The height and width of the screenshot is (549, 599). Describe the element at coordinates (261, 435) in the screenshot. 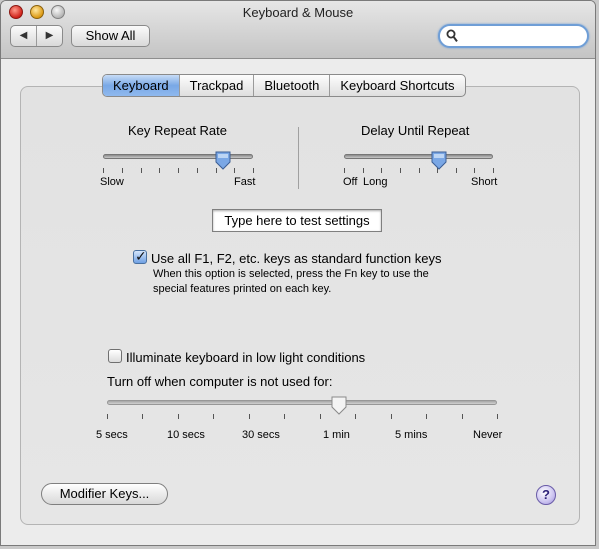

I see `turnoff-tick-label: 30 secs` at that location.